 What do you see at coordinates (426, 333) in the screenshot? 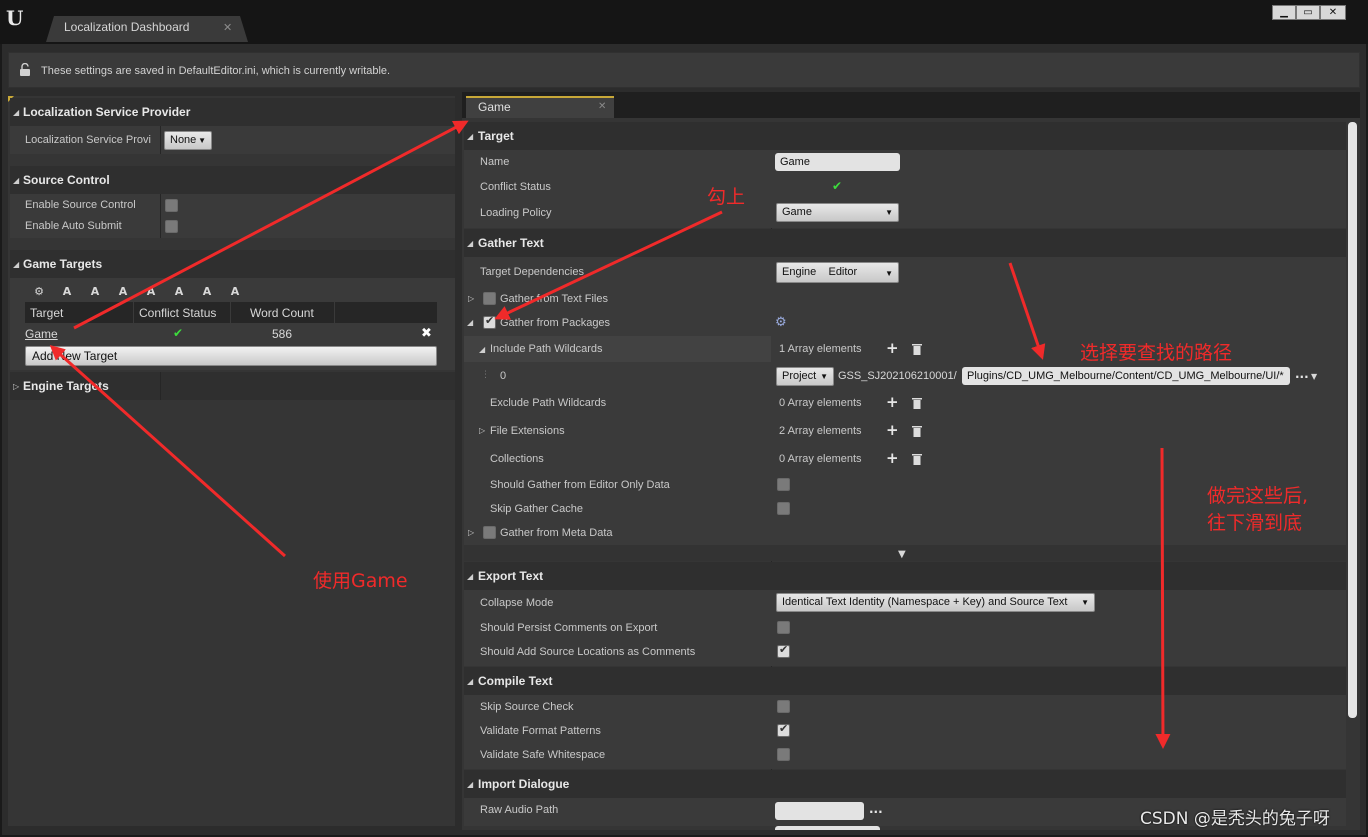
I see `delete-target-icon: ✖` at bounding box center [426, 333].